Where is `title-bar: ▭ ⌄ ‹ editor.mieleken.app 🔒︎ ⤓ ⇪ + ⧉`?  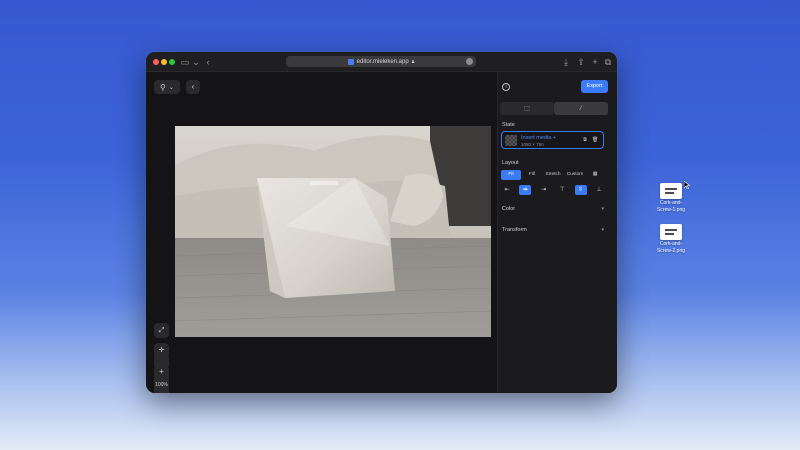 title-bar: ▭ ⌄ ‹ editor.mieleken.app 🔒︎ ⤓ ⇪ + ⧉ is located at coordinates (381, 62).